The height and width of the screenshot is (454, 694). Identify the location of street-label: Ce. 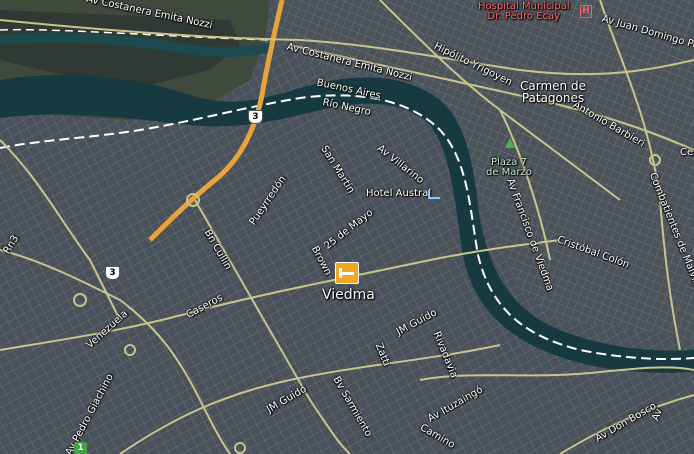
(687, 152).